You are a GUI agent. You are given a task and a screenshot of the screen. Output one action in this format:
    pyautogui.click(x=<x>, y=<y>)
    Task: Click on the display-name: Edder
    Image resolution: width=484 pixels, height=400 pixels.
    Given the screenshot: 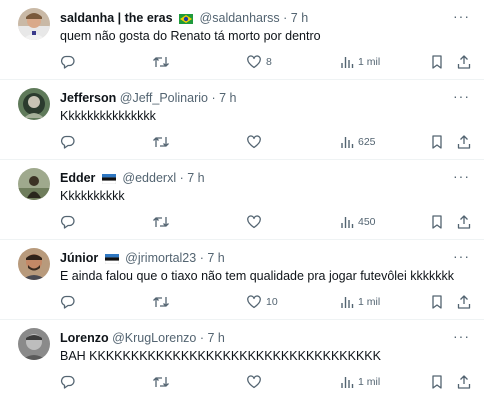 What is the action you would take?
    pyautogui.click(x=77, y=178)
    